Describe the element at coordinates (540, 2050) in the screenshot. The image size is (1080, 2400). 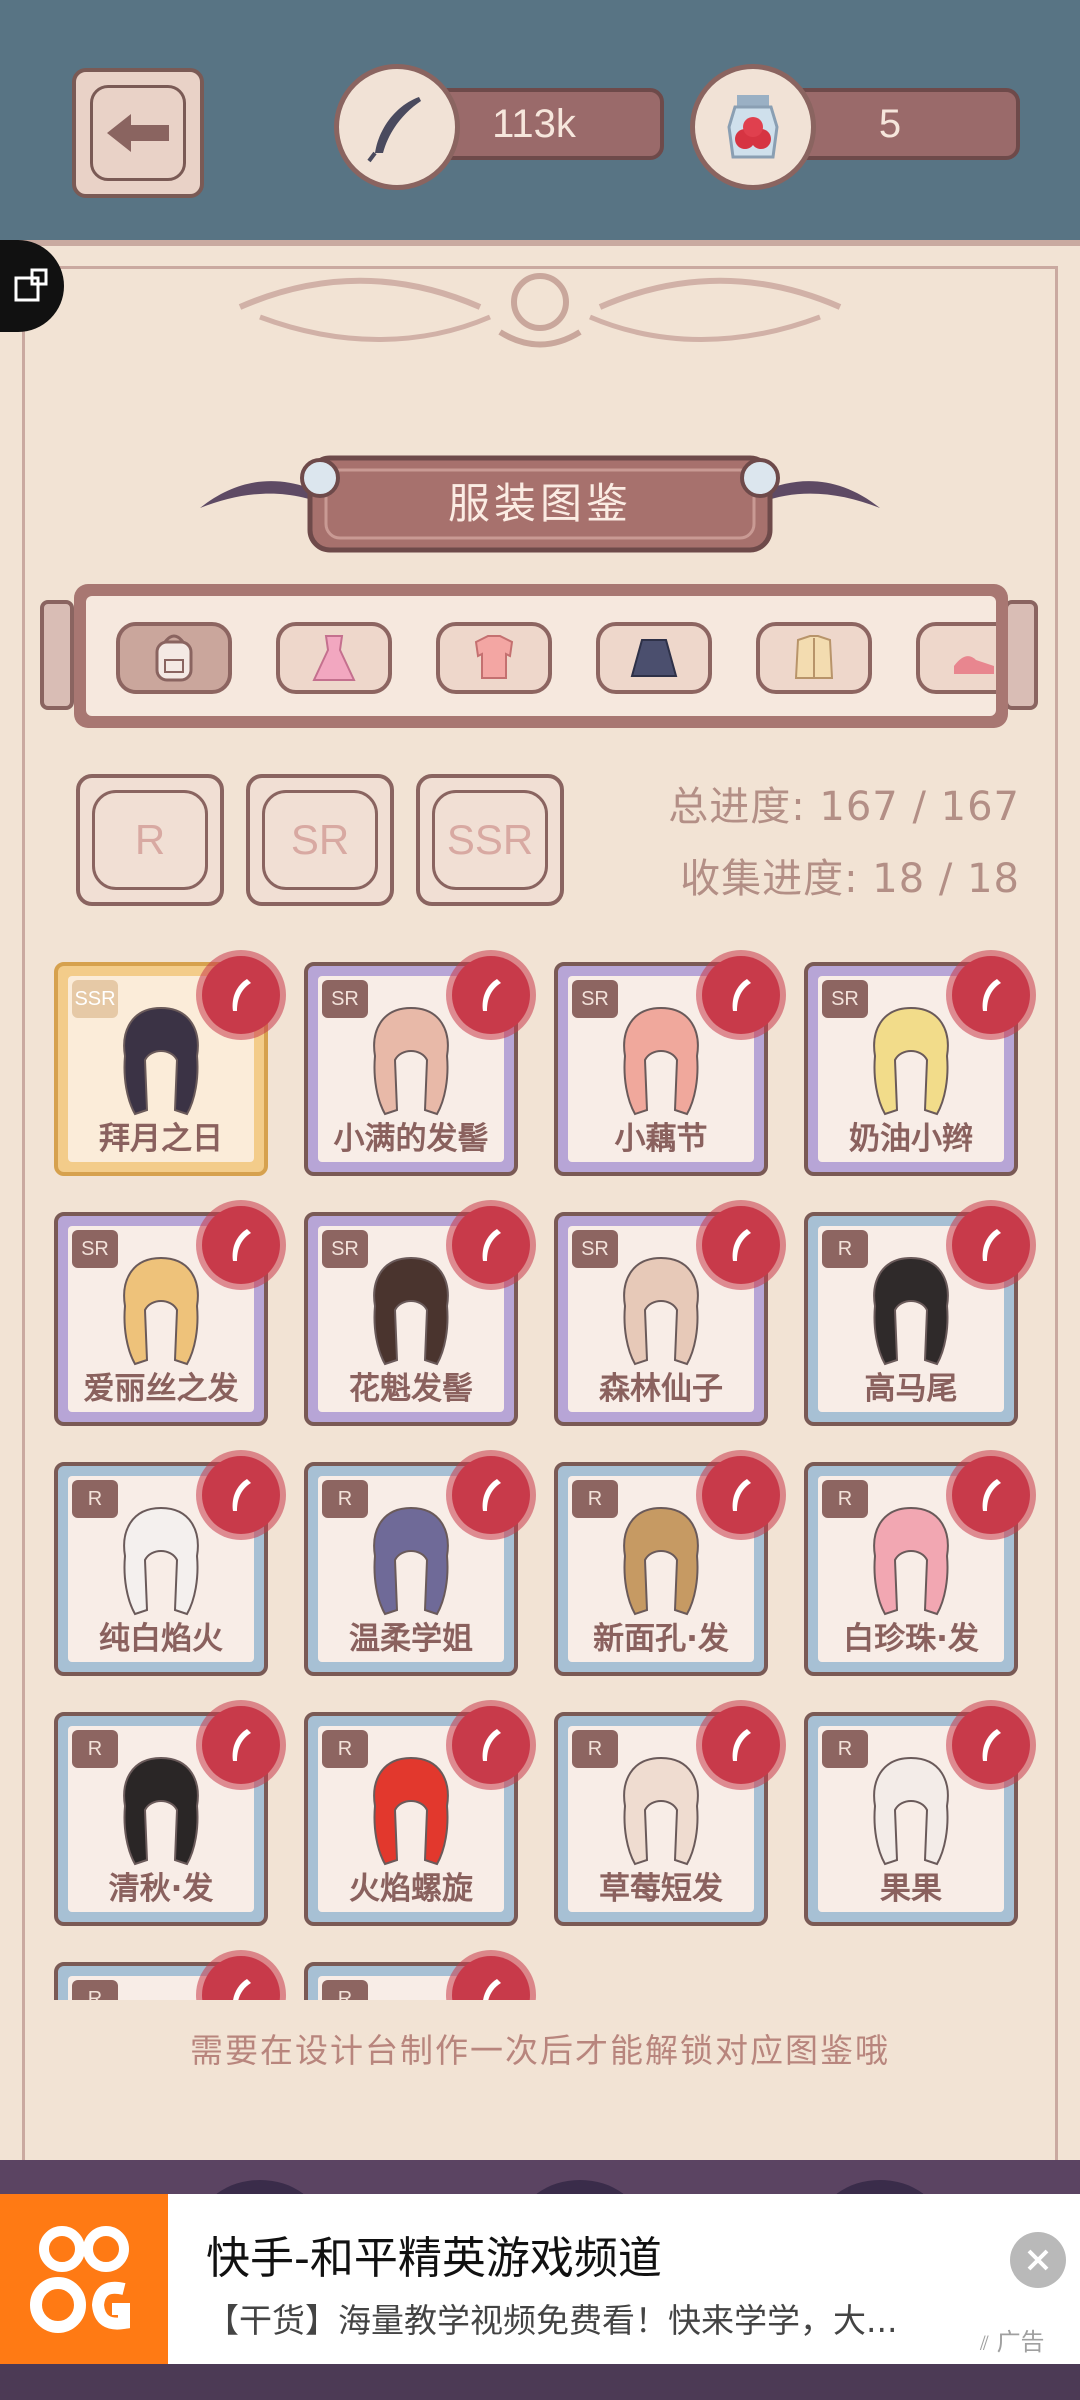
I see `unlock-hint: 需要在设计台制作一次后才能解锁对应图鉴哦` at that location.